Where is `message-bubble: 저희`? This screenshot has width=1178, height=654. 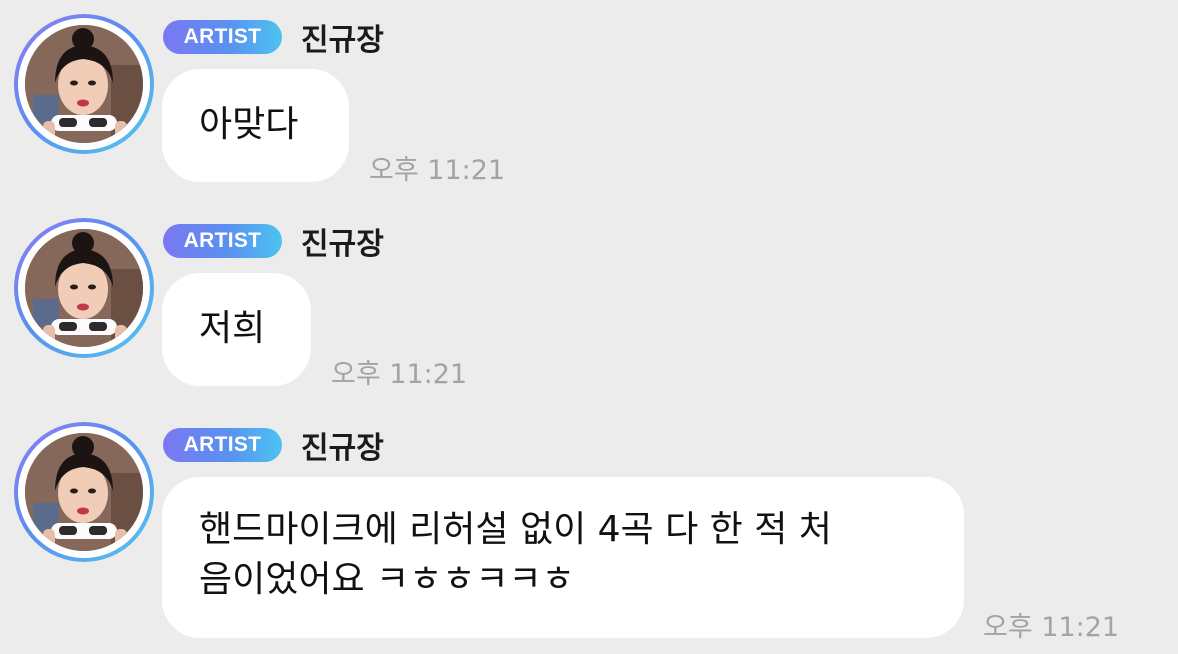 message-bubble: 저희 is located at coordinates (236, 329).